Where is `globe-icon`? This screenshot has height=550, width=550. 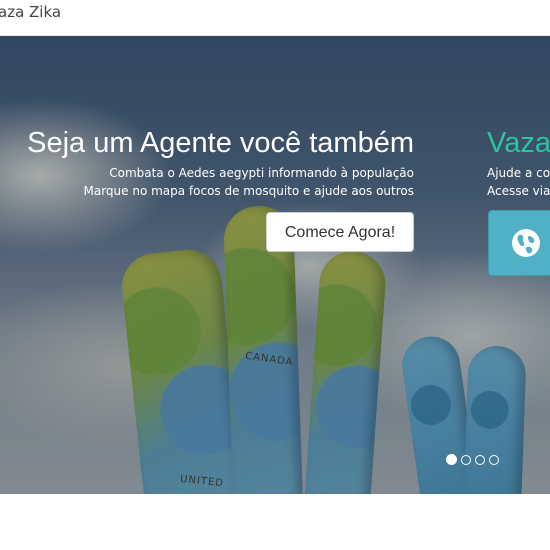 globe-icon is located at coordinates (526, 243).